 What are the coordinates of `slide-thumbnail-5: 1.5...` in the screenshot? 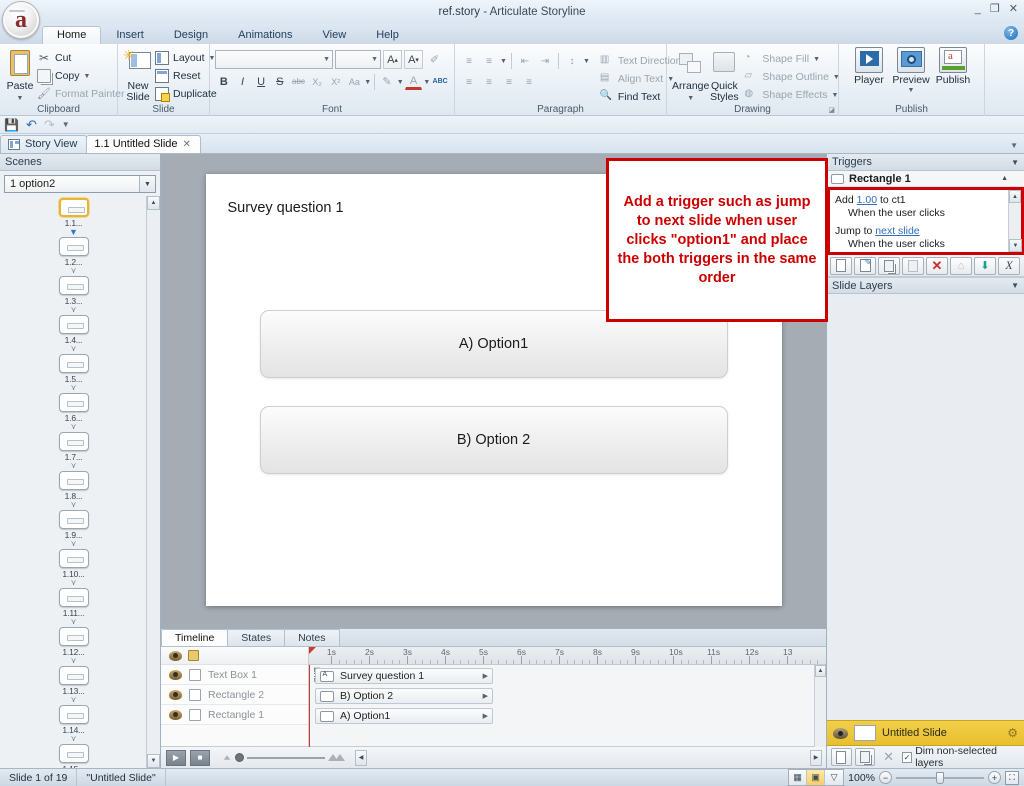 It's located at (73, 369).